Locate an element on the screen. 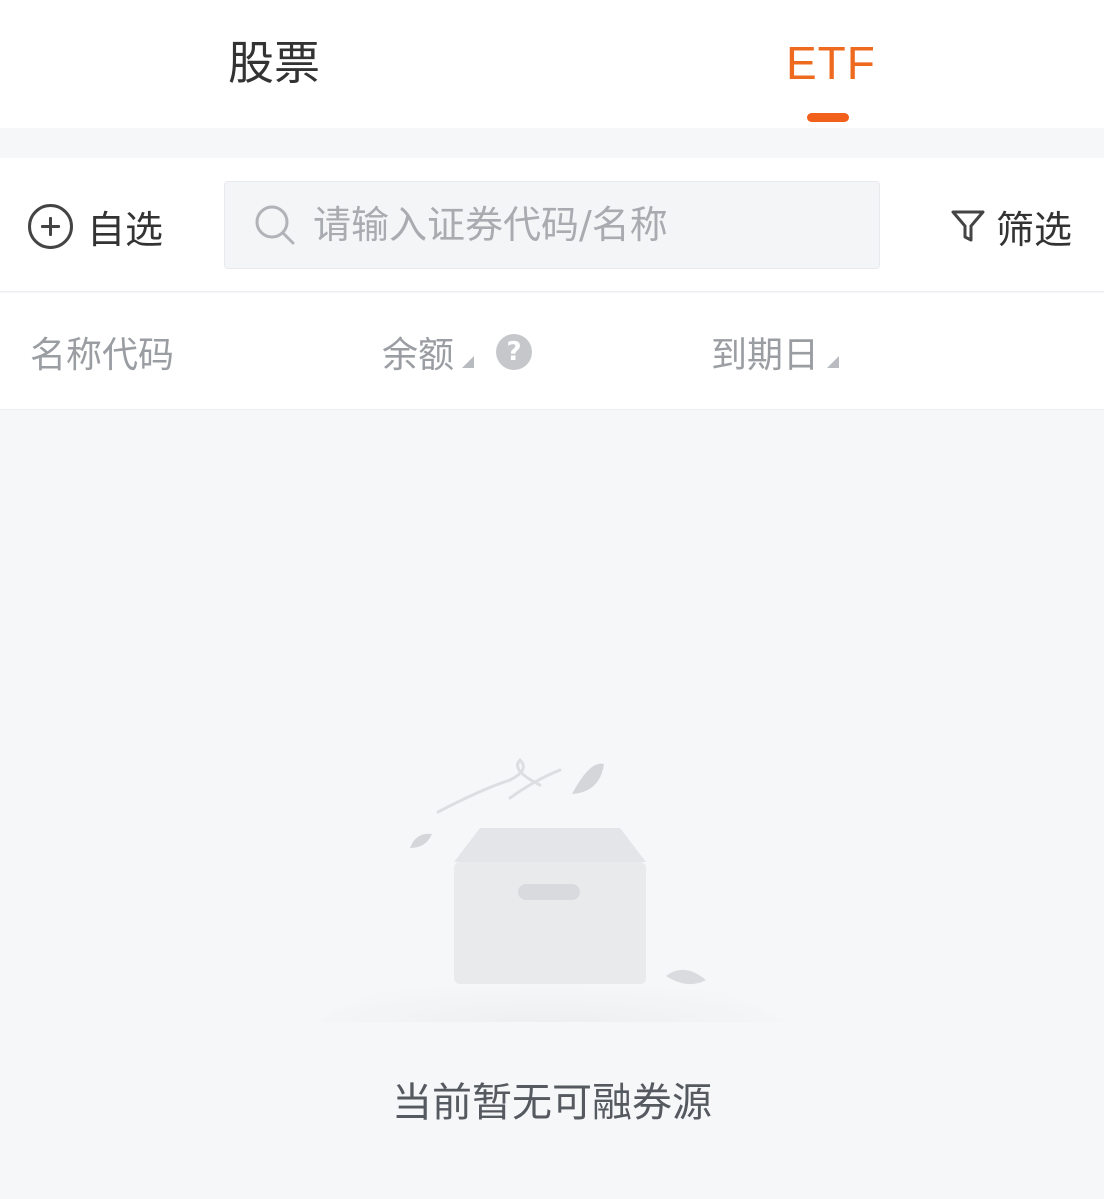  filter-icon is located at coordinates (968, 226).